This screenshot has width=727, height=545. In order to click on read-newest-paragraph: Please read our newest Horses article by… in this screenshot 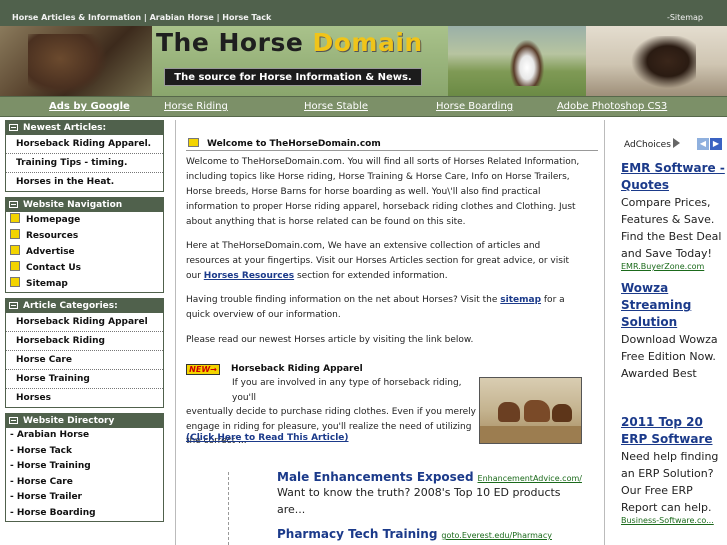, I will do `click(330, 340)`.